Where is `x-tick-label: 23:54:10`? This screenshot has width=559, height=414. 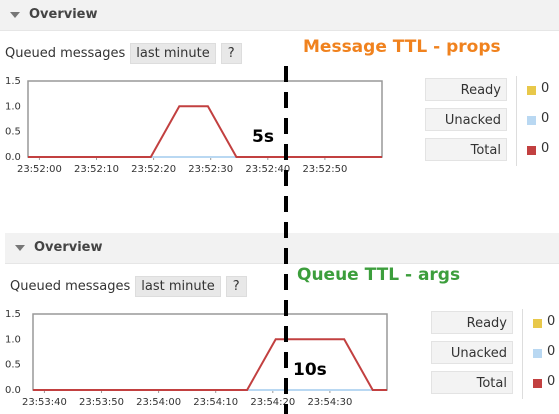 x-tick-label: 23:54:10 is located at coordinates (215, 402).